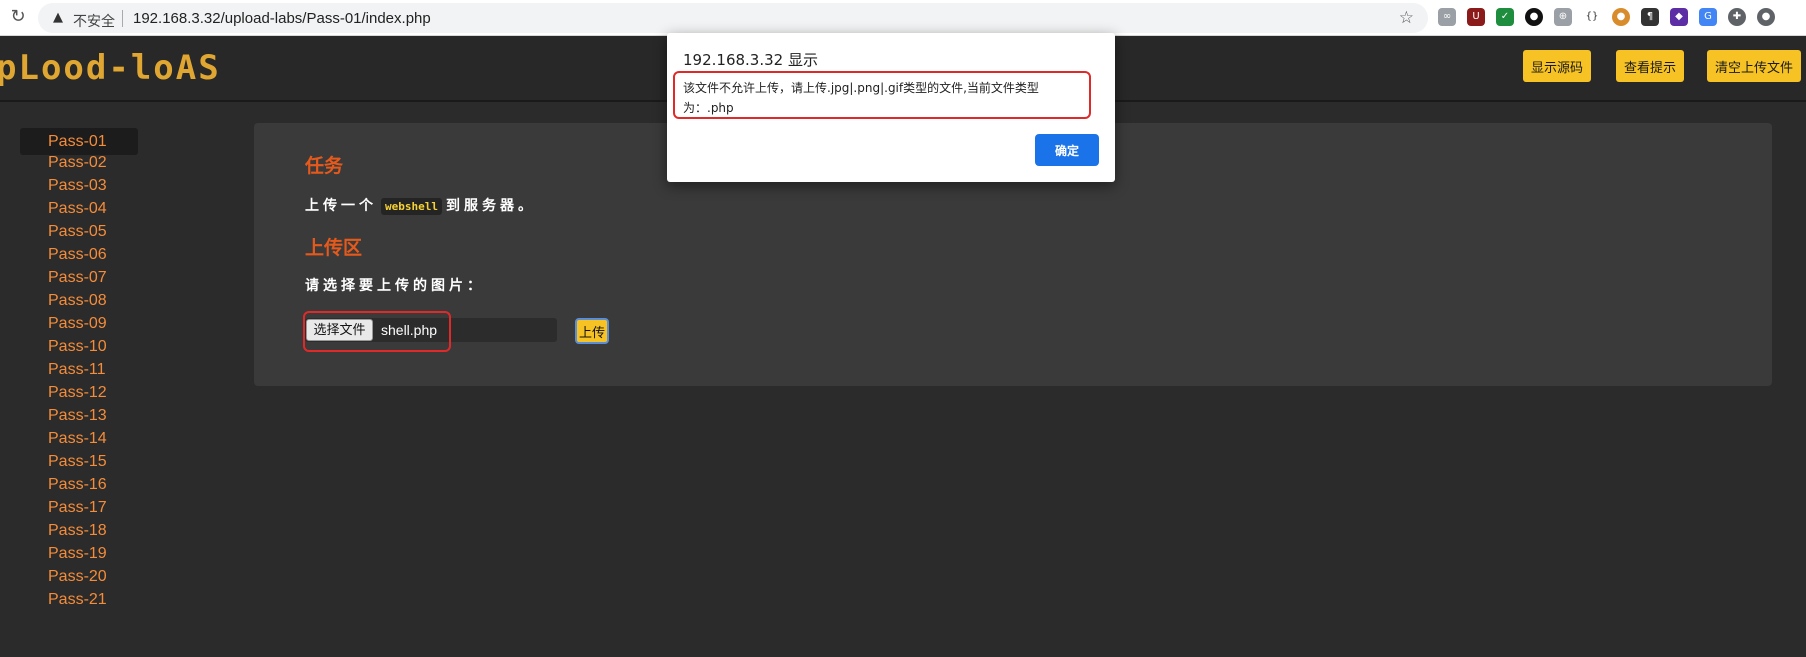 The height and width of the screenshot is (657, 1806). I want to click on task-prefix: 上传一个, so click(341, 206).